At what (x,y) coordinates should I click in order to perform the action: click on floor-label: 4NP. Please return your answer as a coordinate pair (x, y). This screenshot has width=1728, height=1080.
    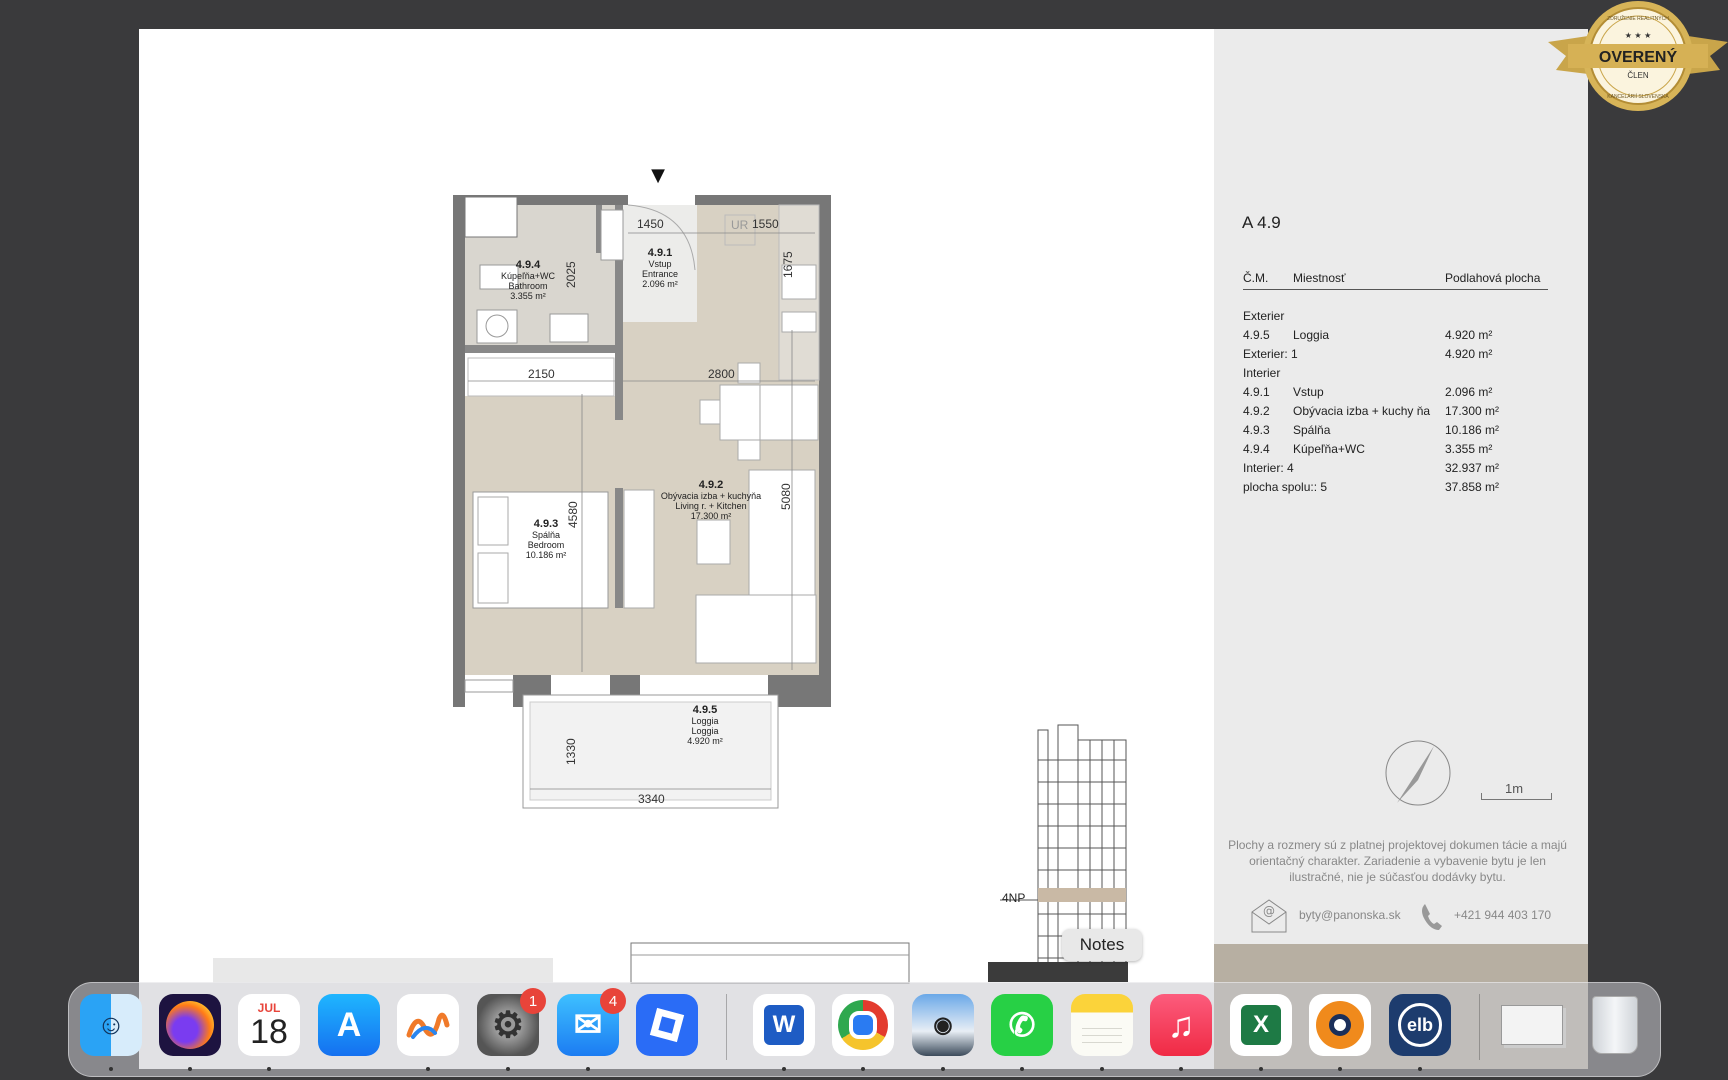
    Looking at the image, I should click on (1013, 898).